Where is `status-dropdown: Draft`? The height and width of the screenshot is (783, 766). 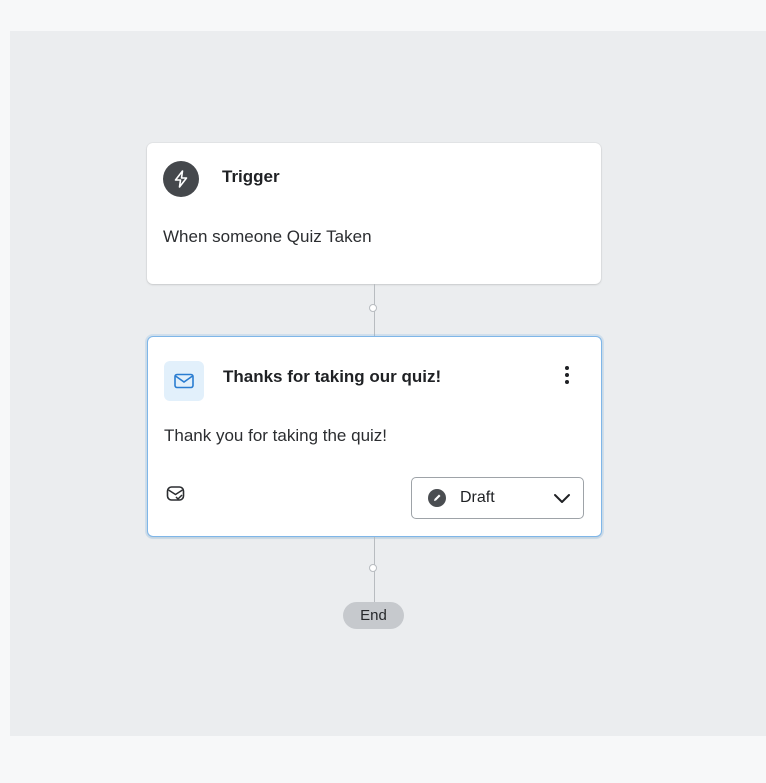
status-dropdown: Draft is located at coordinates (497, 498).